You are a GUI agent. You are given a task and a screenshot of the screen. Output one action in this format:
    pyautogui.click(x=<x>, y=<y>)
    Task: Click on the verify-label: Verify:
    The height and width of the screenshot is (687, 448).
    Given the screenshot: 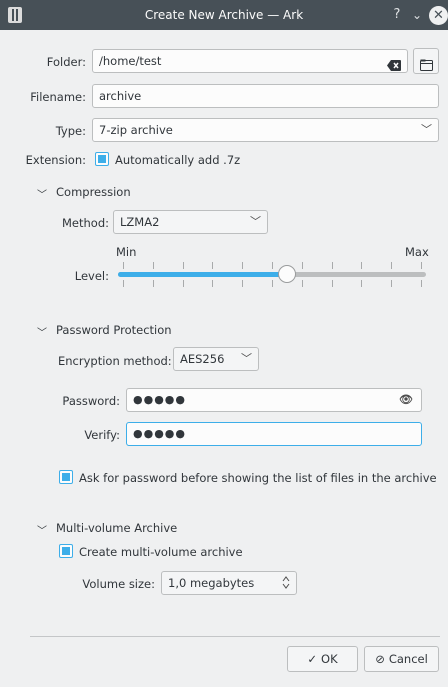 What is the action you would take?
    pyautogui.click(x=102, y=435)
    